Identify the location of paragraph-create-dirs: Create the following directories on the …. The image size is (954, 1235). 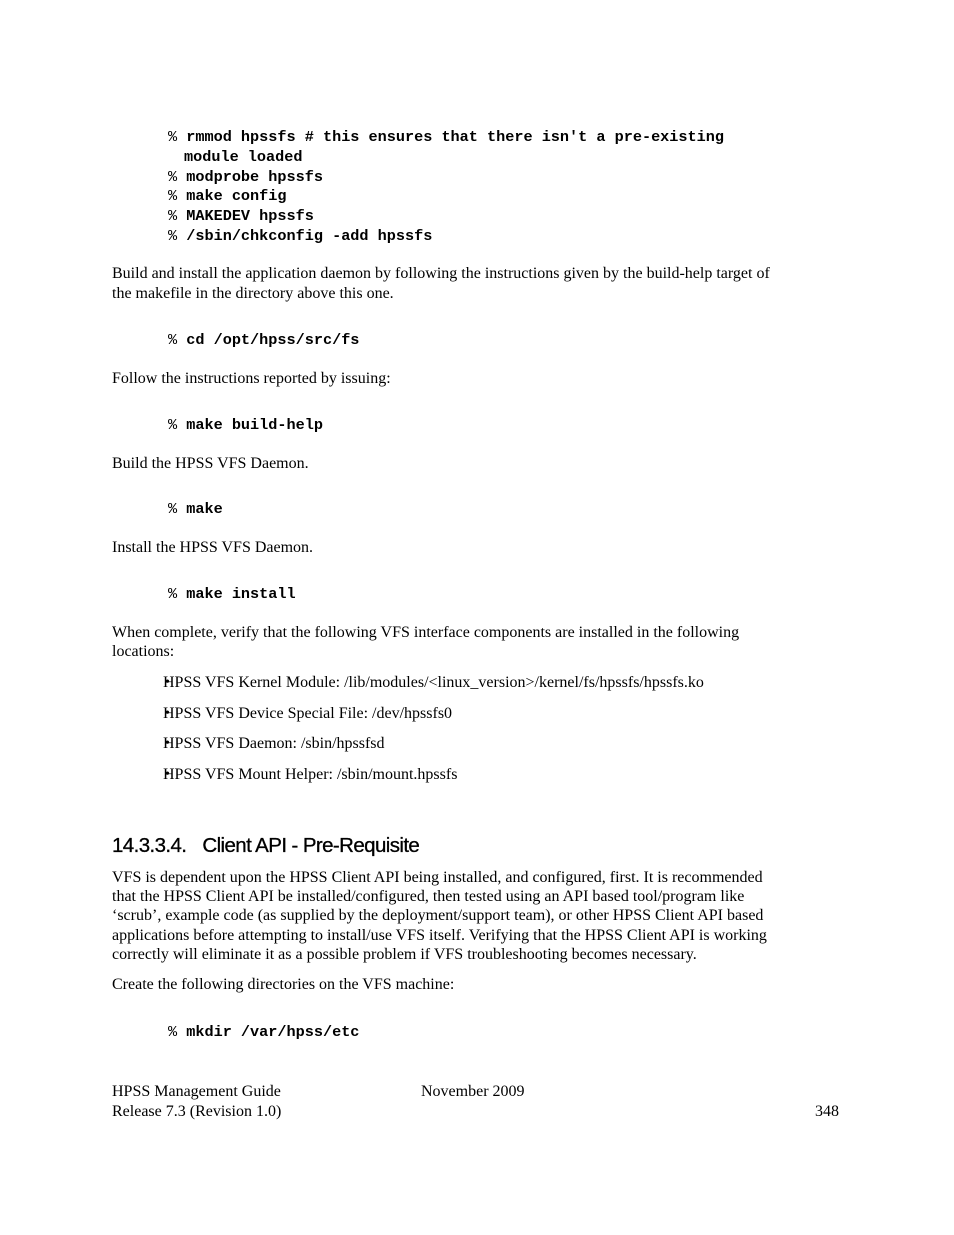
(283, 984).